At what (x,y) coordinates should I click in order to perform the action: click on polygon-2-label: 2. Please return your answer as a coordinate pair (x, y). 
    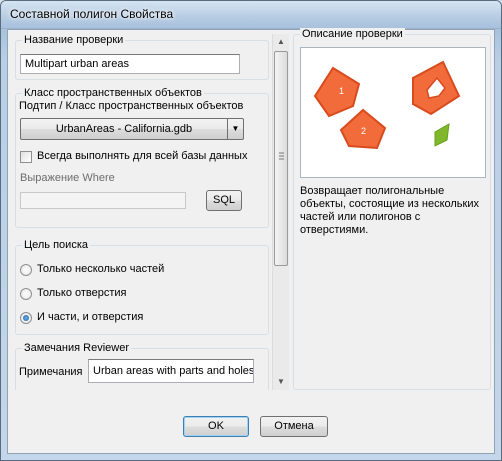
    Looking at the image, I should click on (363, 131).